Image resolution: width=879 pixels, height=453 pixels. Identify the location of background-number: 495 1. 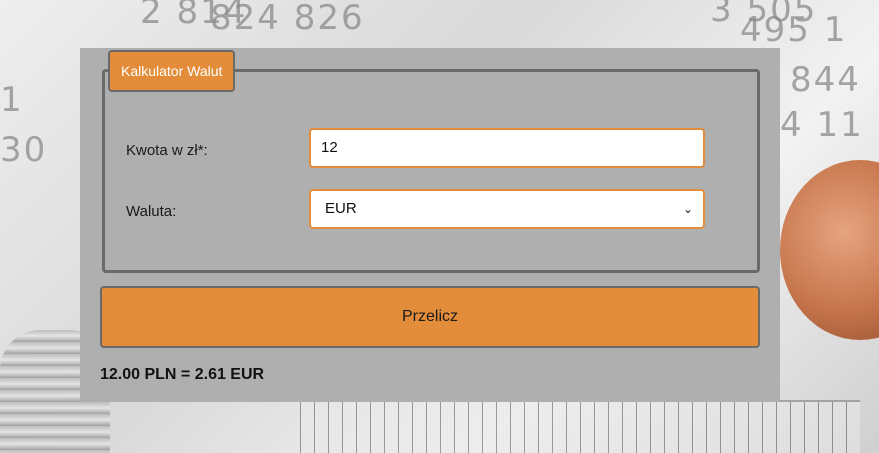
(794, 30).